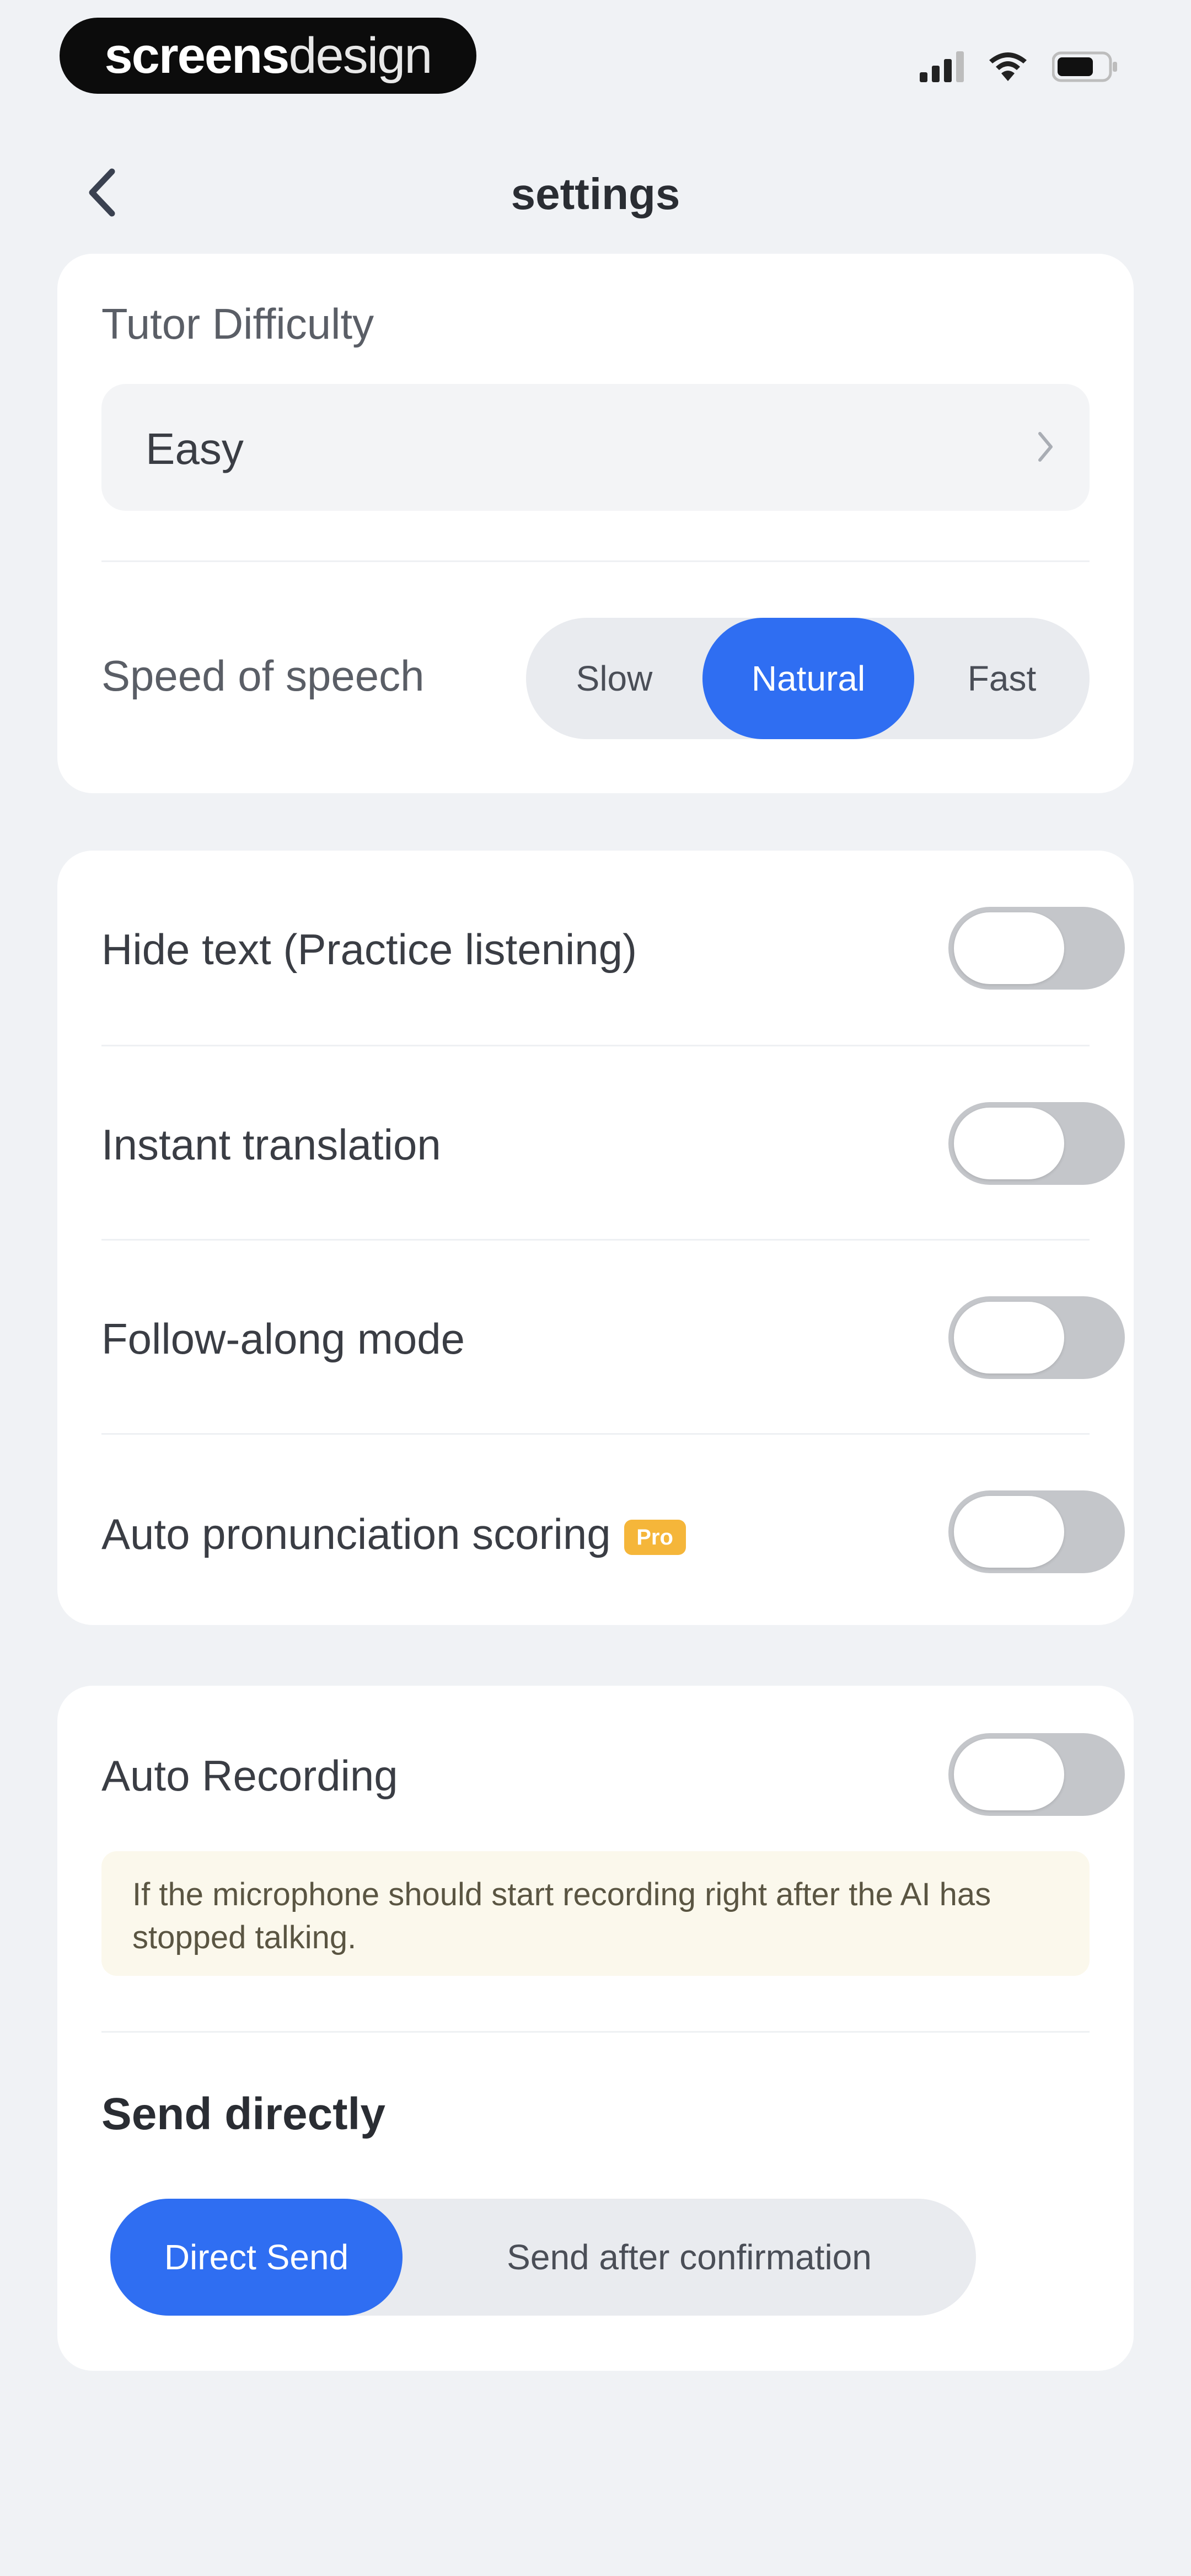 The width and height of the screenshot is (1191, 2576). What do you see at coordinates (942, 66) in the screenshot?
I see `signal-icon` at bounding box center [942, 66].